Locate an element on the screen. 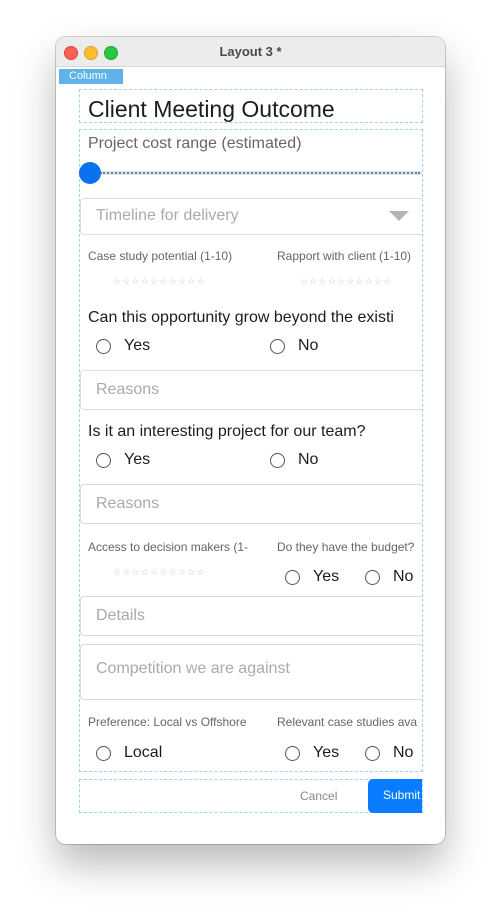  cancel-button: Cancel is located at coordinates (318, 796).